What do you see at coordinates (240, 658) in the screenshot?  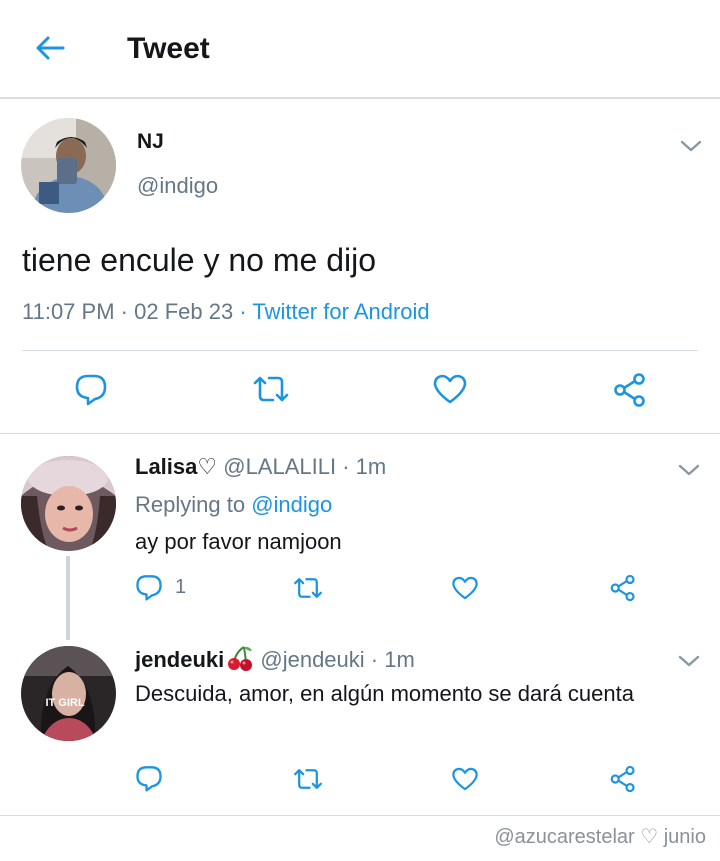 I see `cherry-icon` at bounding box center [240, 658].